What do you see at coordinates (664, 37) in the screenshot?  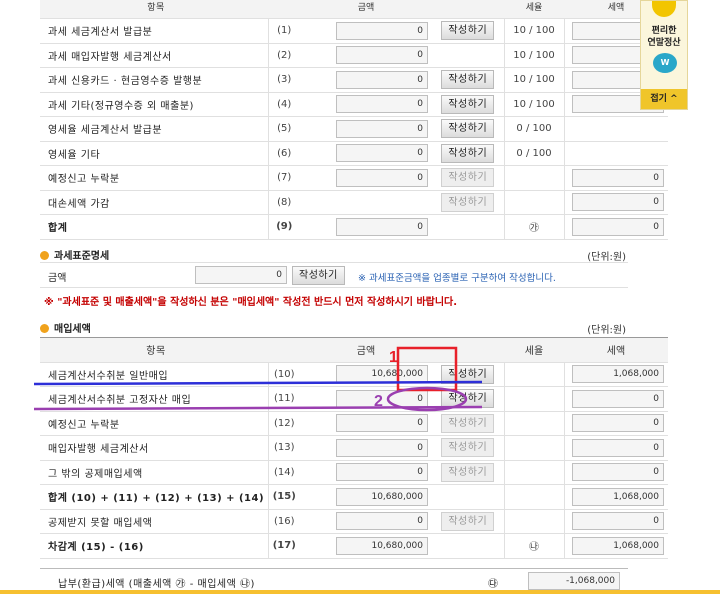 I see `sidebar-title: 편리한 연말정산` at bounding box center [664, 37].